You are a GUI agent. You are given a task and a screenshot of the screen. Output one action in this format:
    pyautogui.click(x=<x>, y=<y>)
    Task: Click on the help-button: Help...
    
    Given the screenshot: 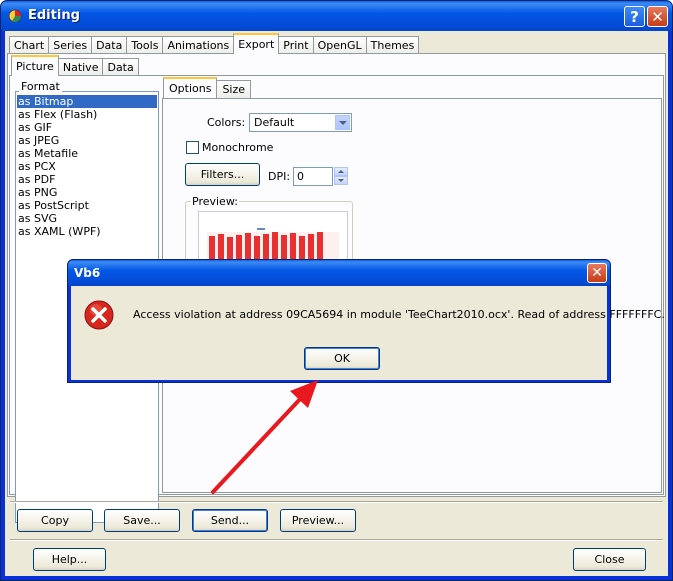 What is the action you would take?
    pyautogui.click(x=69, y=559)
    